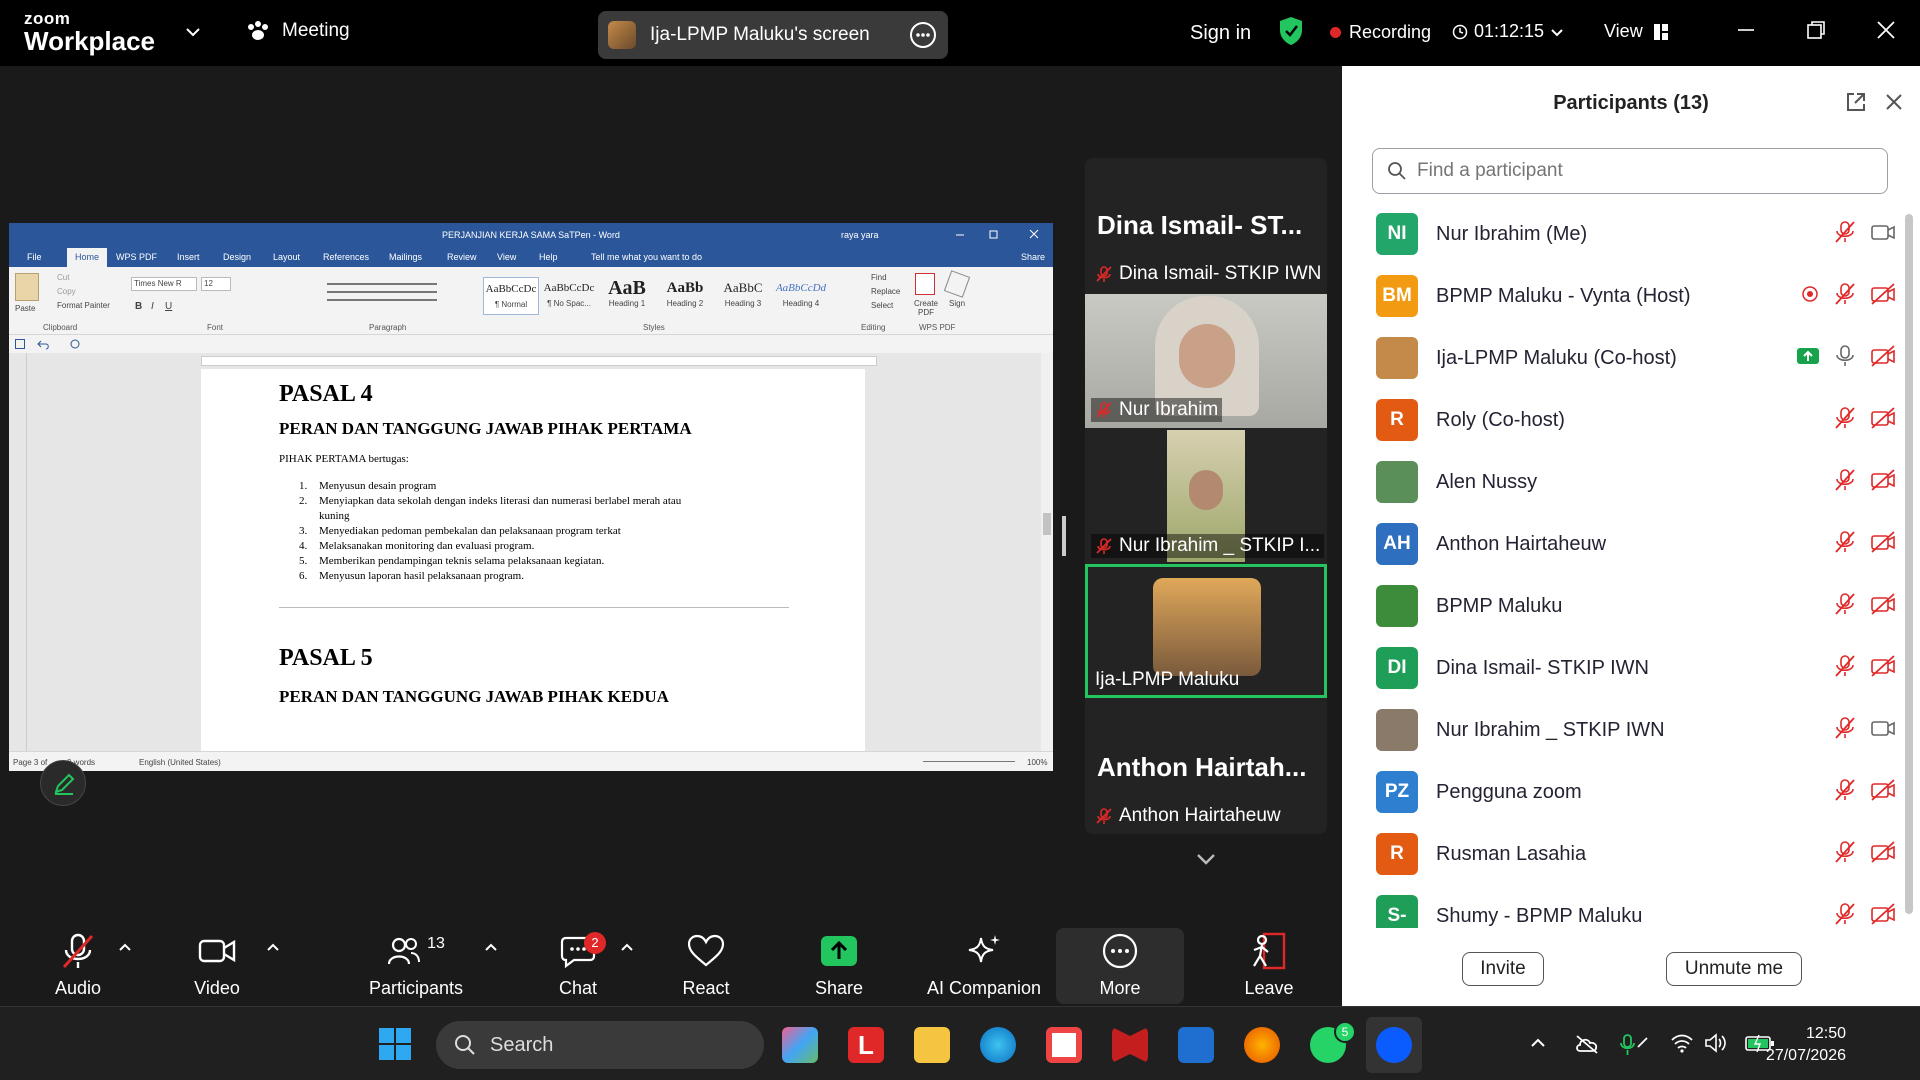 Image resolution: width=1920 pixels, height=1080 pixels. What do you see at coordinates (180, 762) in the screenshot?
I see `status-language: English (United States)` at bounding box center [180, 762].